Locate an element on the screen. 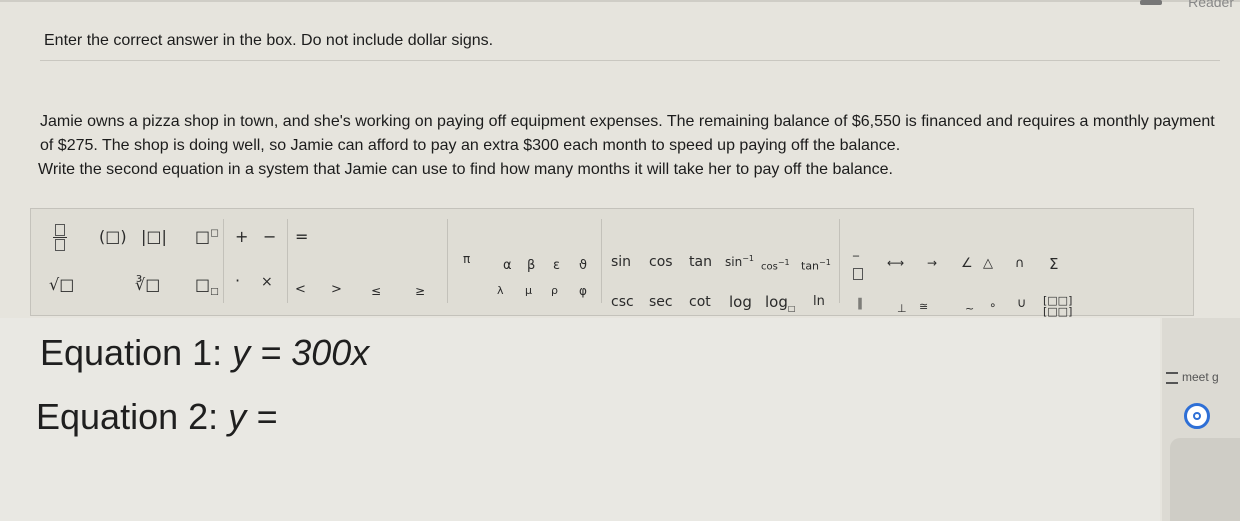 Image resolution: width=1240 pixels, height=521 pixels. list-icon is located at coordinates (1172, 378).